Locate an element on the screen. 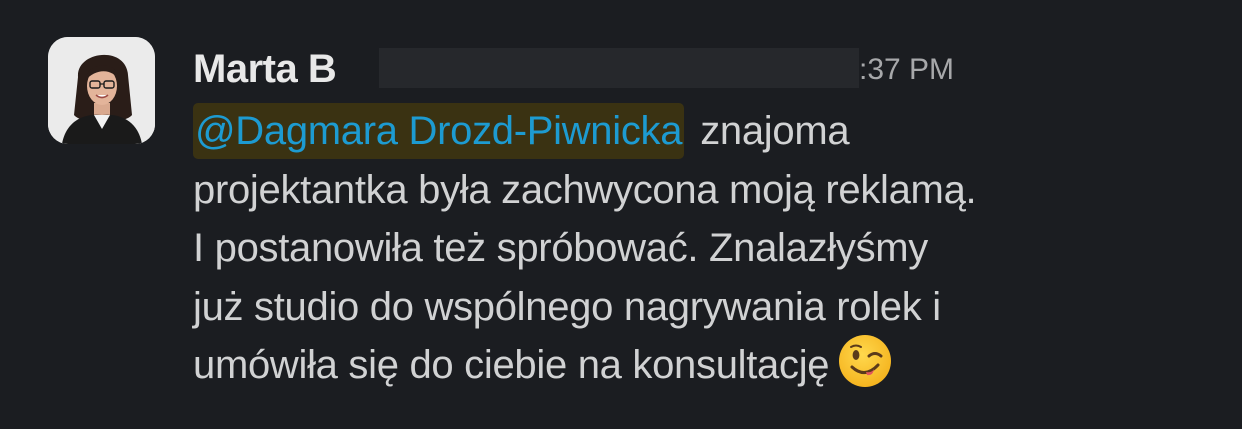  message-line: umówiła się do ciebie na konsultację is located at coordinates (698, 364).